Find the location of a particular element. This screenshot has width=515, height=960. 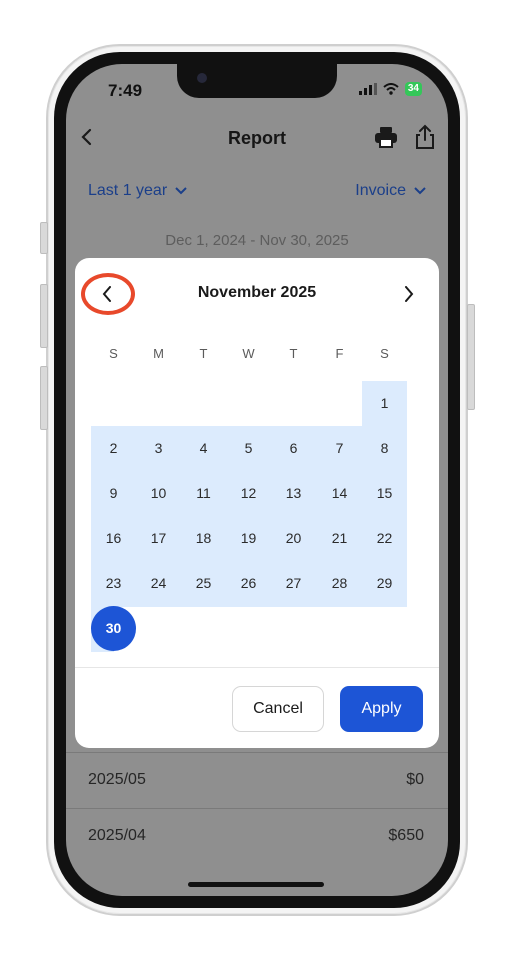

period-dropdown: Last 1 year is located at coordinates (137, 191).